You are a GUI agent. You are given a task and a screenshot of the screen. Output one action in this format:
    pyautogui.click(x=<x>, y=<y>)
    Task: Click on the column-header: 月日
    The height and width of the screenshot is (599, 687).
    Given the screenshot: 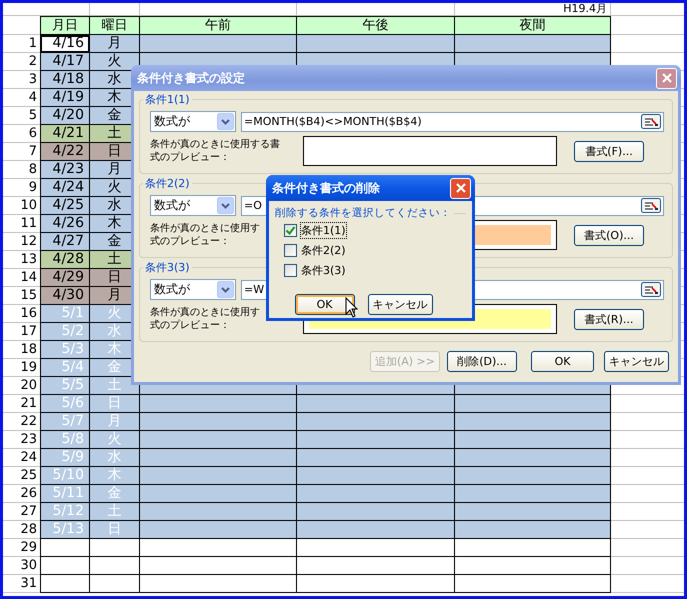 What is the action you would take?
    pyautogui.click(x=65, y=25)
    